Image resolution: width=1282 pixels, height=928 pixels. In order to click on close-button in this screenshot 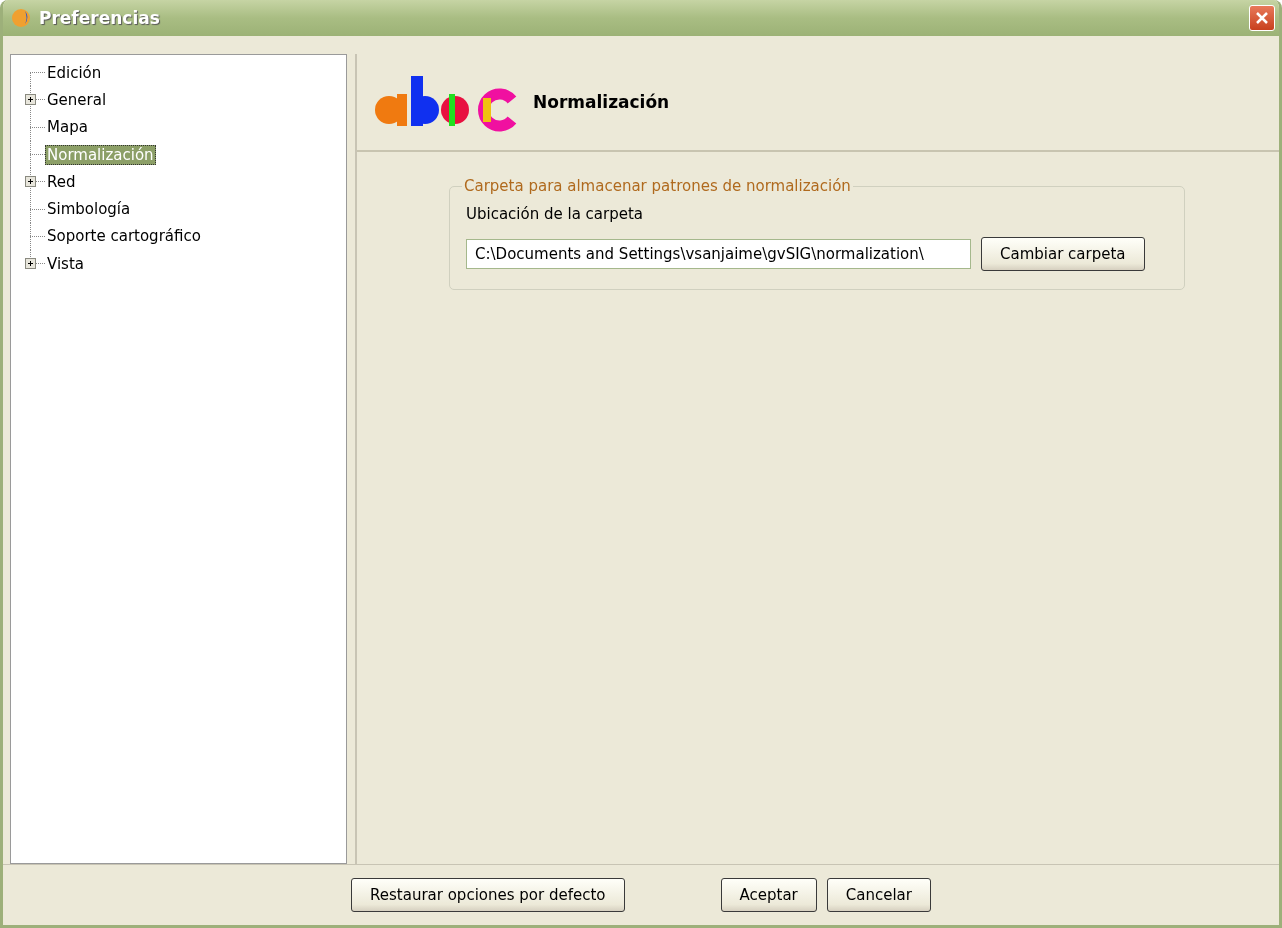, I will do `click(1262, 18)`.